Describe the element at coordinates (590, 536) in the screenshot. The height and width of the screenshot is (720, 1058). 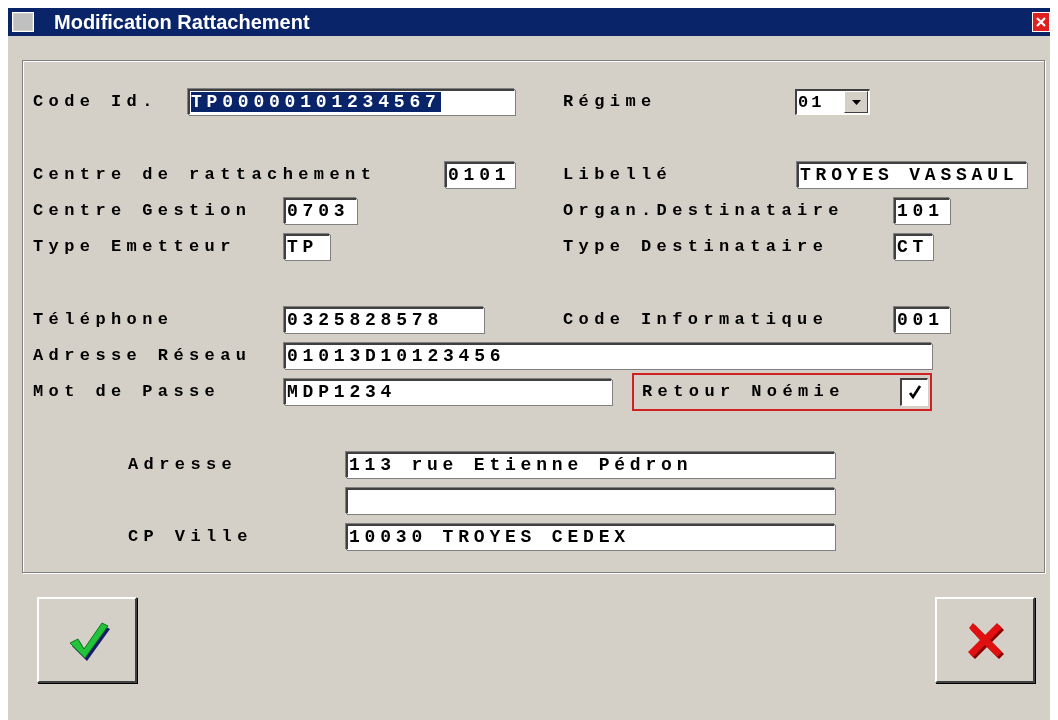
I see `input-field: 10030 TROYES CEDEX` at that location.